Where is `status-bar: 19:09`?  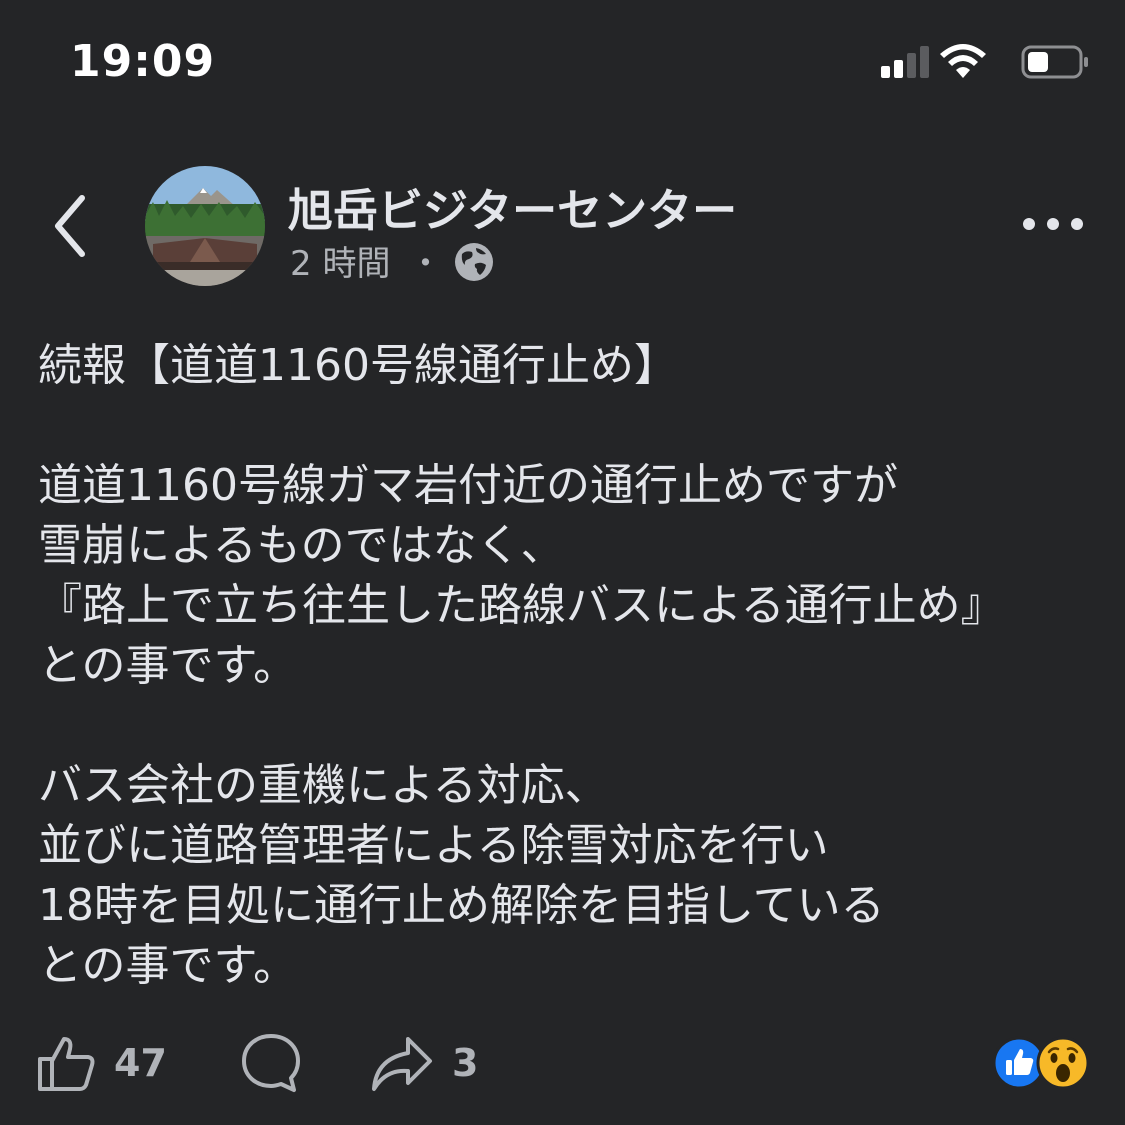
status-bar: 19:09 is located at coordinates (562, 65).